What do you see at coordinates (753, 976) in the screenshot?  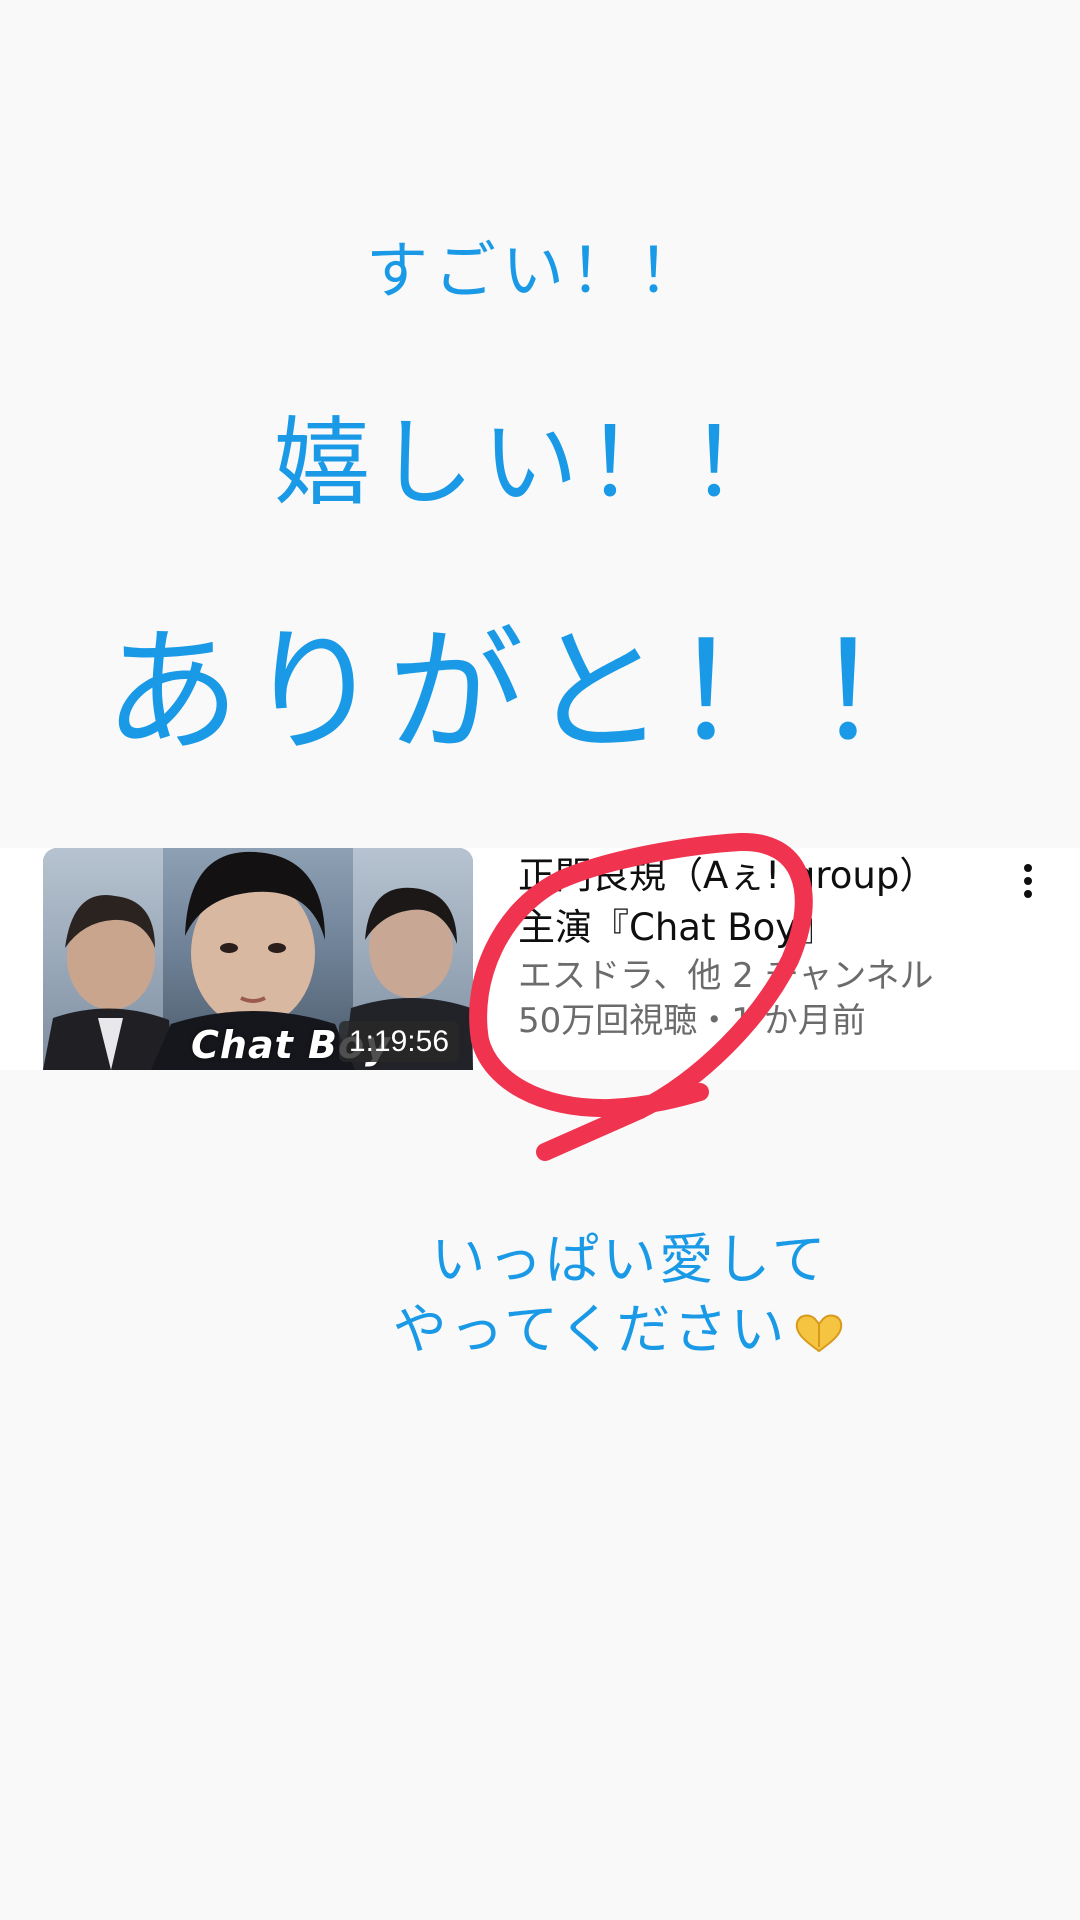 I see `channel-name: エスドラ、他 2 チャンネル` at bounding box center [753, 976].